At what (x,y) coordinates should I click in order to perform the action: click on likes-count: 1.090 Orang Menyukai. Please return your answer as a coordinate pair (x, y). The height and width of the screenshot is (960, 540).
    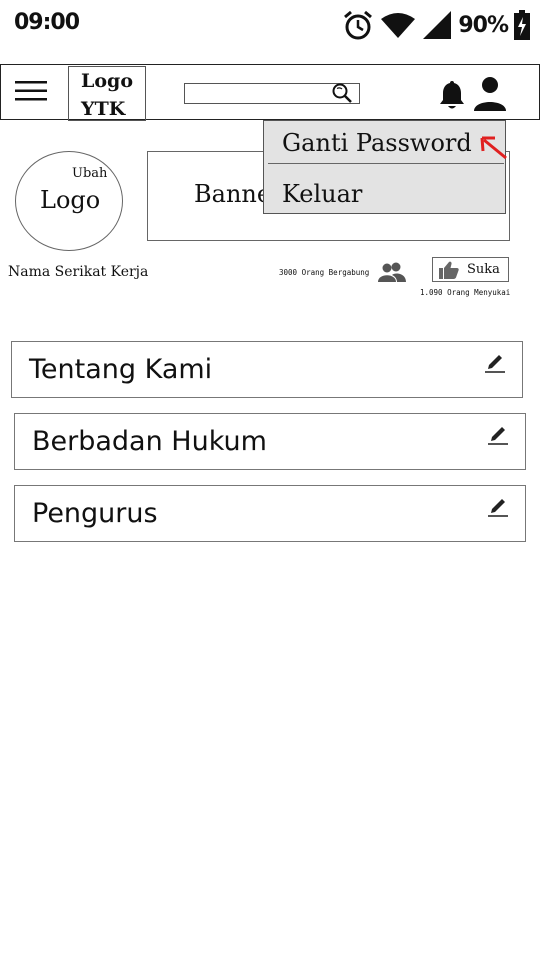
    Looking at the image, I should click on (465, 292).